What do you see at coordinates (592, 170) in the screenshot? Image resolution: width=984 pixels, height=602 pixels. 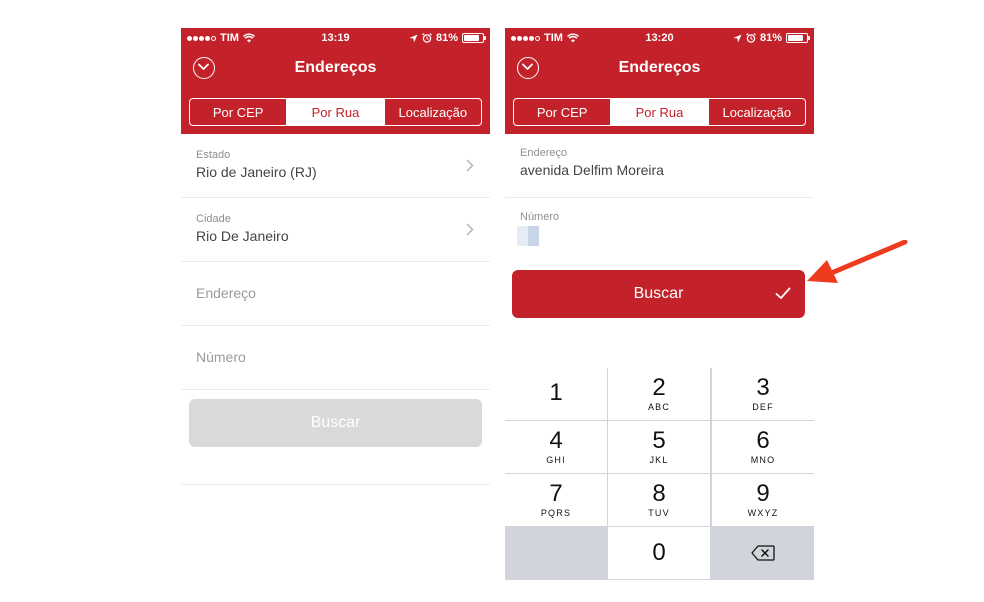 I see `endereco-value: avenida Delfim Moreira` at bounding box center [592, 170].